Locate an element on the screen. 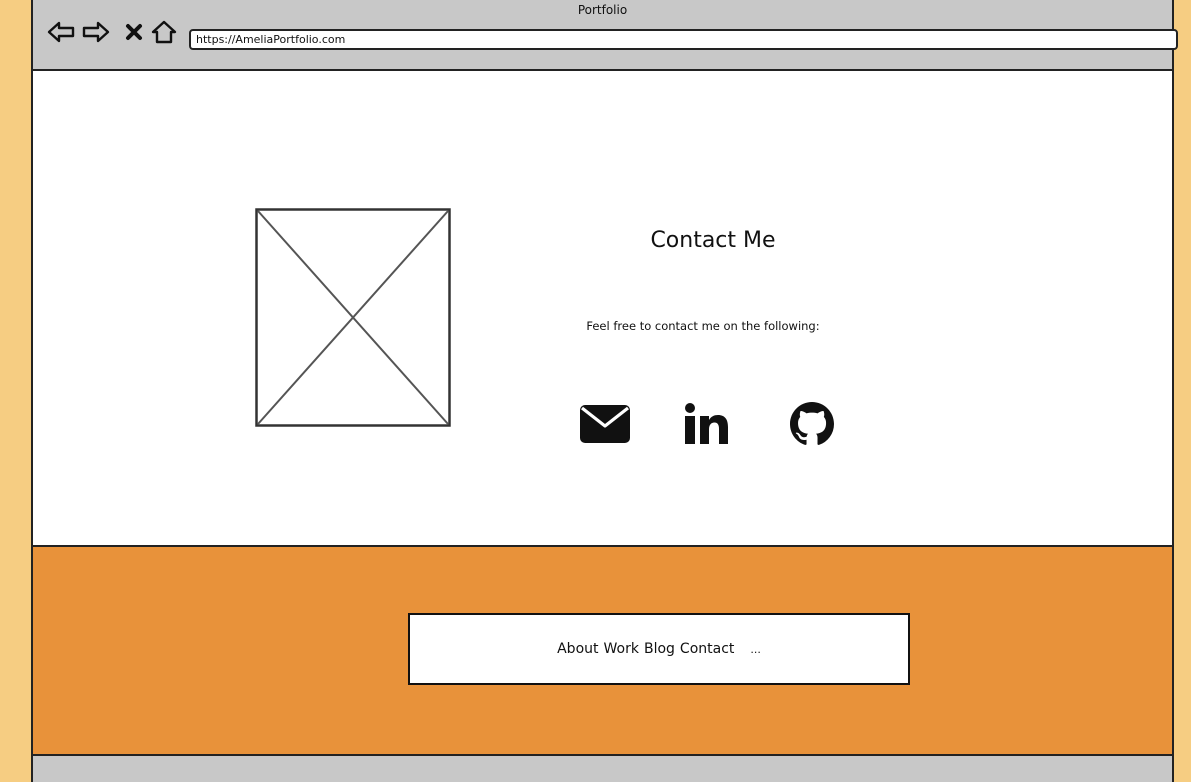 This screenshot has height=782, width=1191. image-placeholder is located at coordinates (353, 317).